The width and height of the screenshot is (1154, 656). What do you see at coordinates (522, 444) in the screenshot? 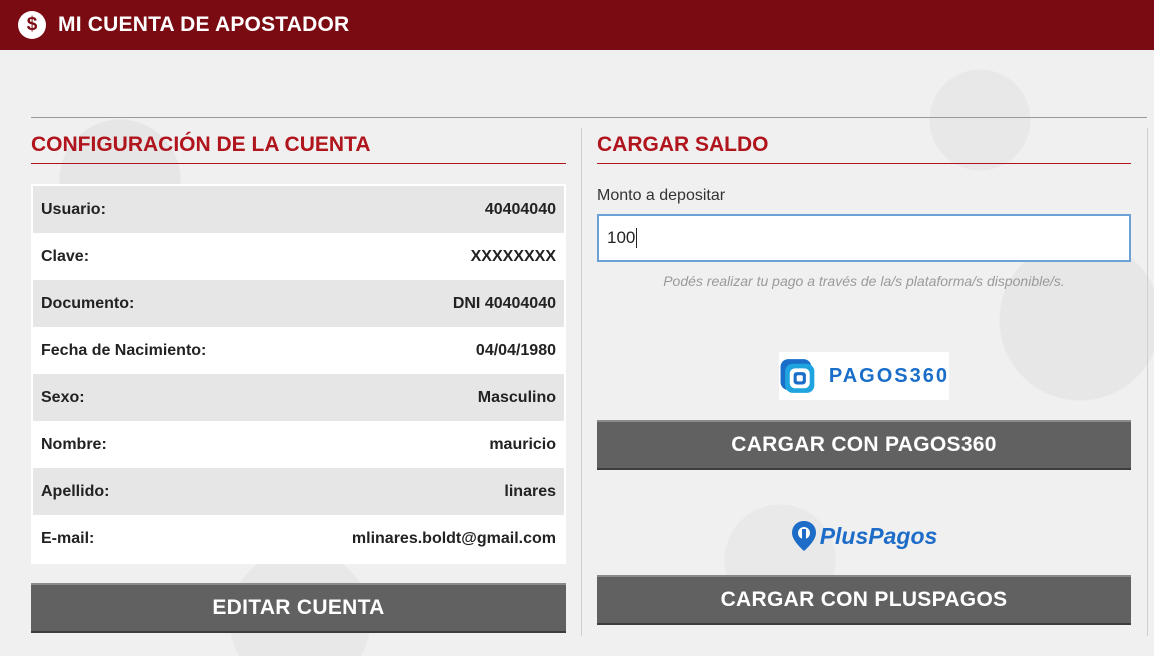
I see `row-value: mauricio` at bounding box center [522, 444].